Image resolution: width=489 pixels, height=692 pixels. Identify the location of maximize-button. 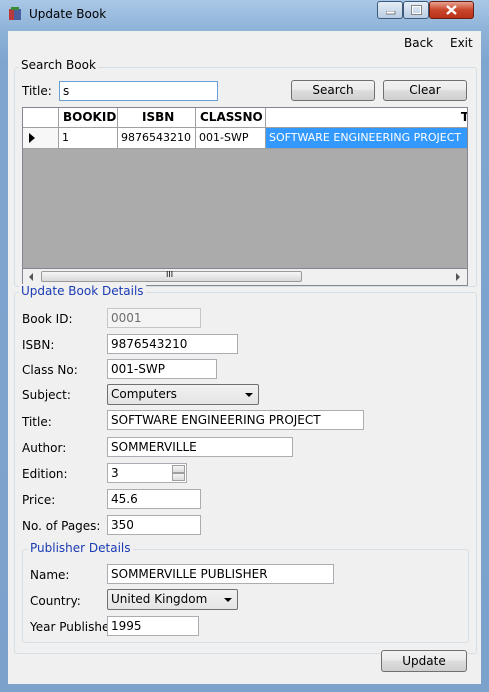
(416, 10).